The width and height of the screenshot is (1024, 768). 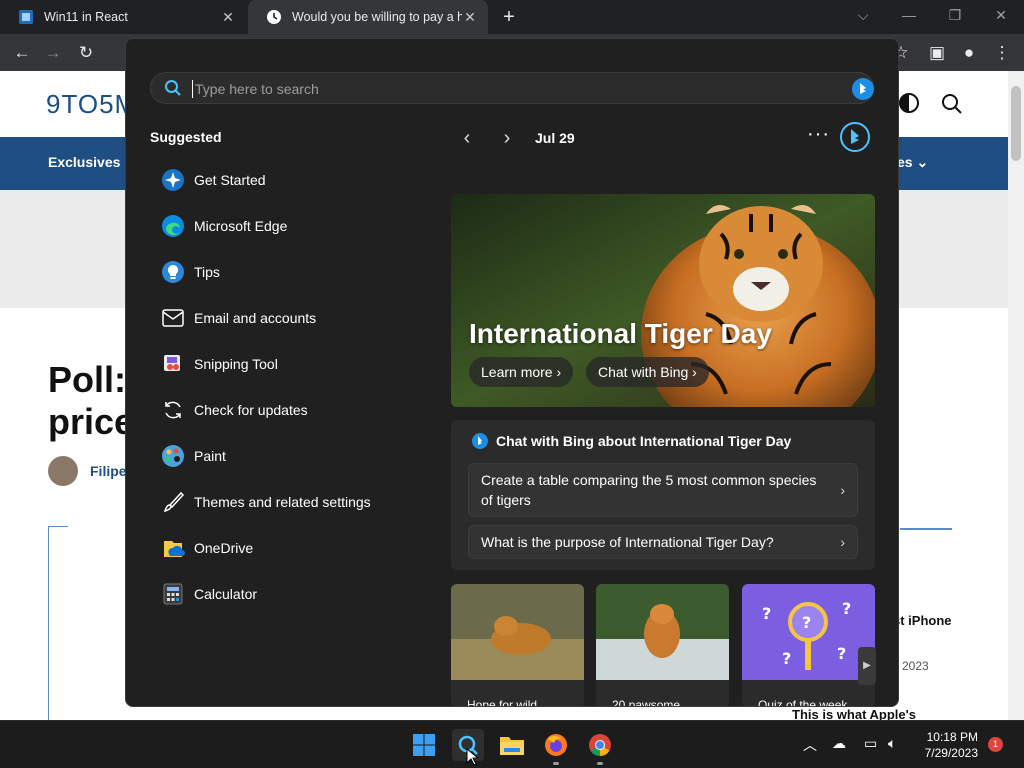 What do you see at coordinates (173, 502) in the screenshot?
I see `brush-icon` at bounding box center [173, 502].